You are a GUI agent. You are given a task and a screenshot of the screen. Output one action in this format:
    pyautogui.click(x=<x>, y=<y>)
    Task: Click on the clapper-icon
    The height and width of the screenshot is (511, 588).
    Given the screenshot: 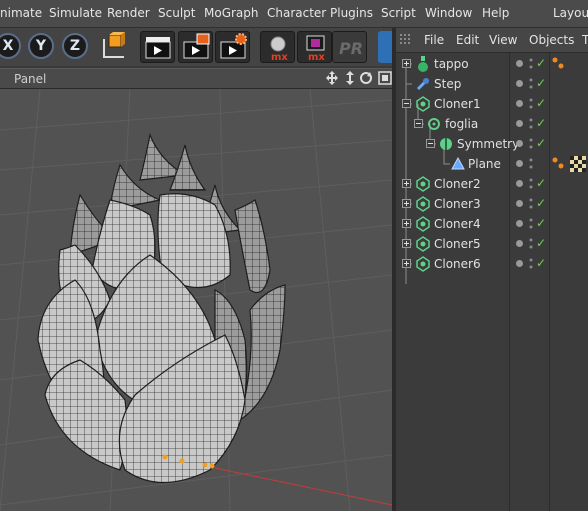 What is the action you would take?
    pyautogui.click(x=158, y=48)
    